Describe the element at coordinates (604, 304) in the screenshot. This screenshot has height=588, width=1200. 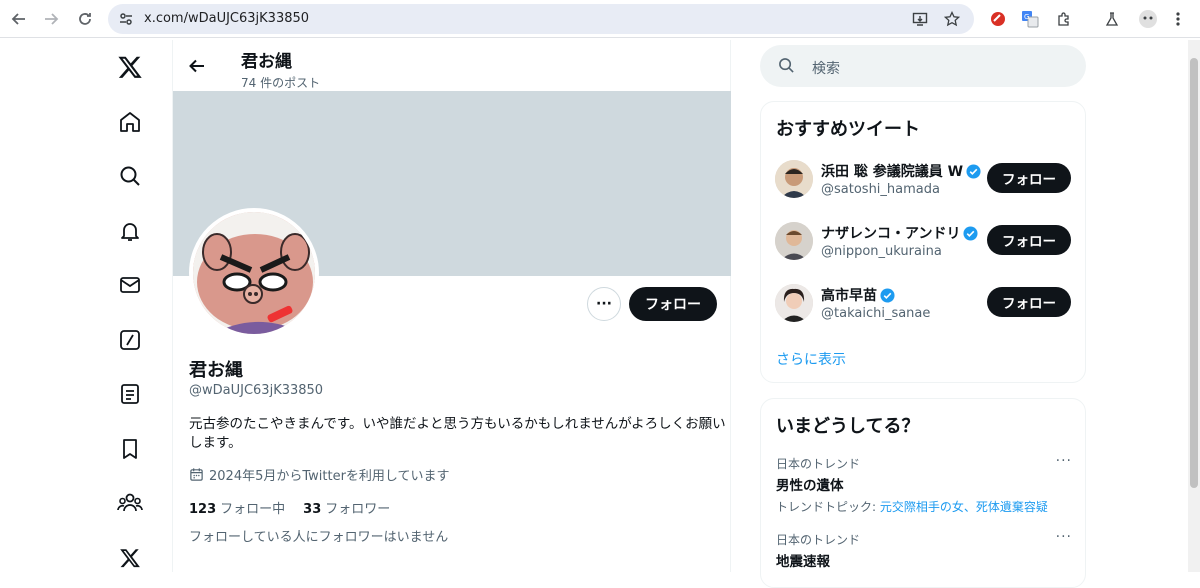
I see `more-options-button: ···` at that location.